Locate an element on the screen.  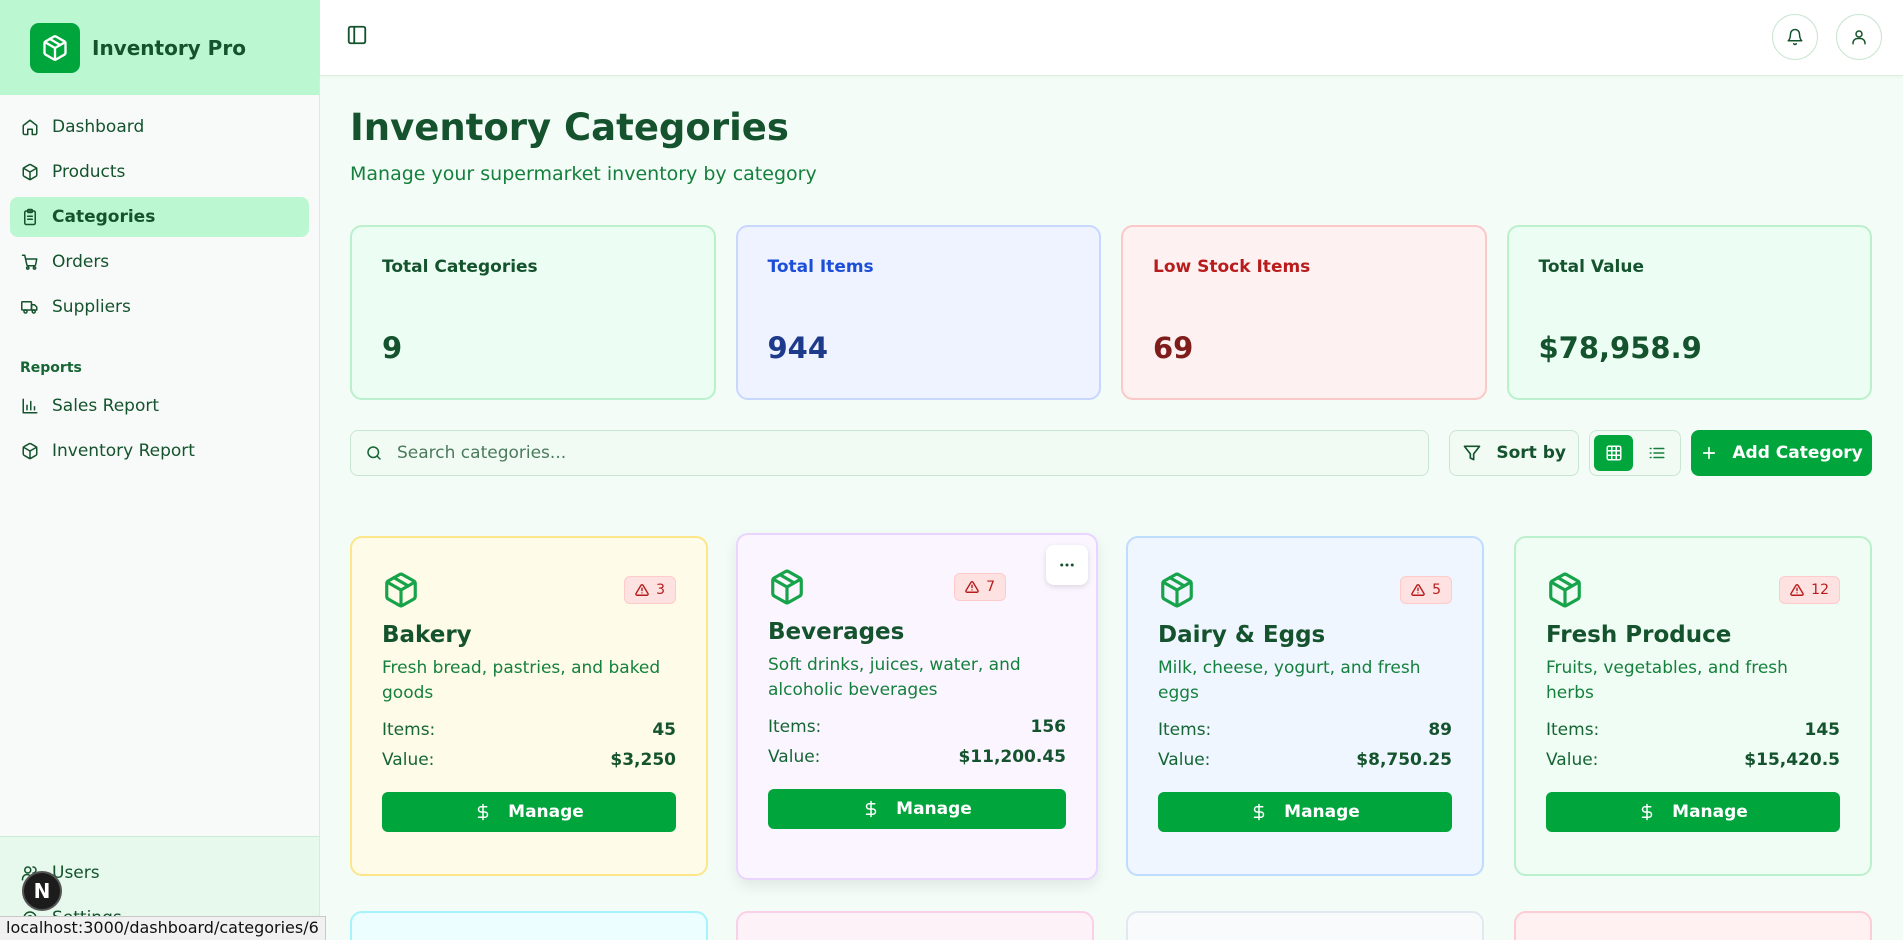
stat-label: Total Value is located at coordinates (1591, 267).